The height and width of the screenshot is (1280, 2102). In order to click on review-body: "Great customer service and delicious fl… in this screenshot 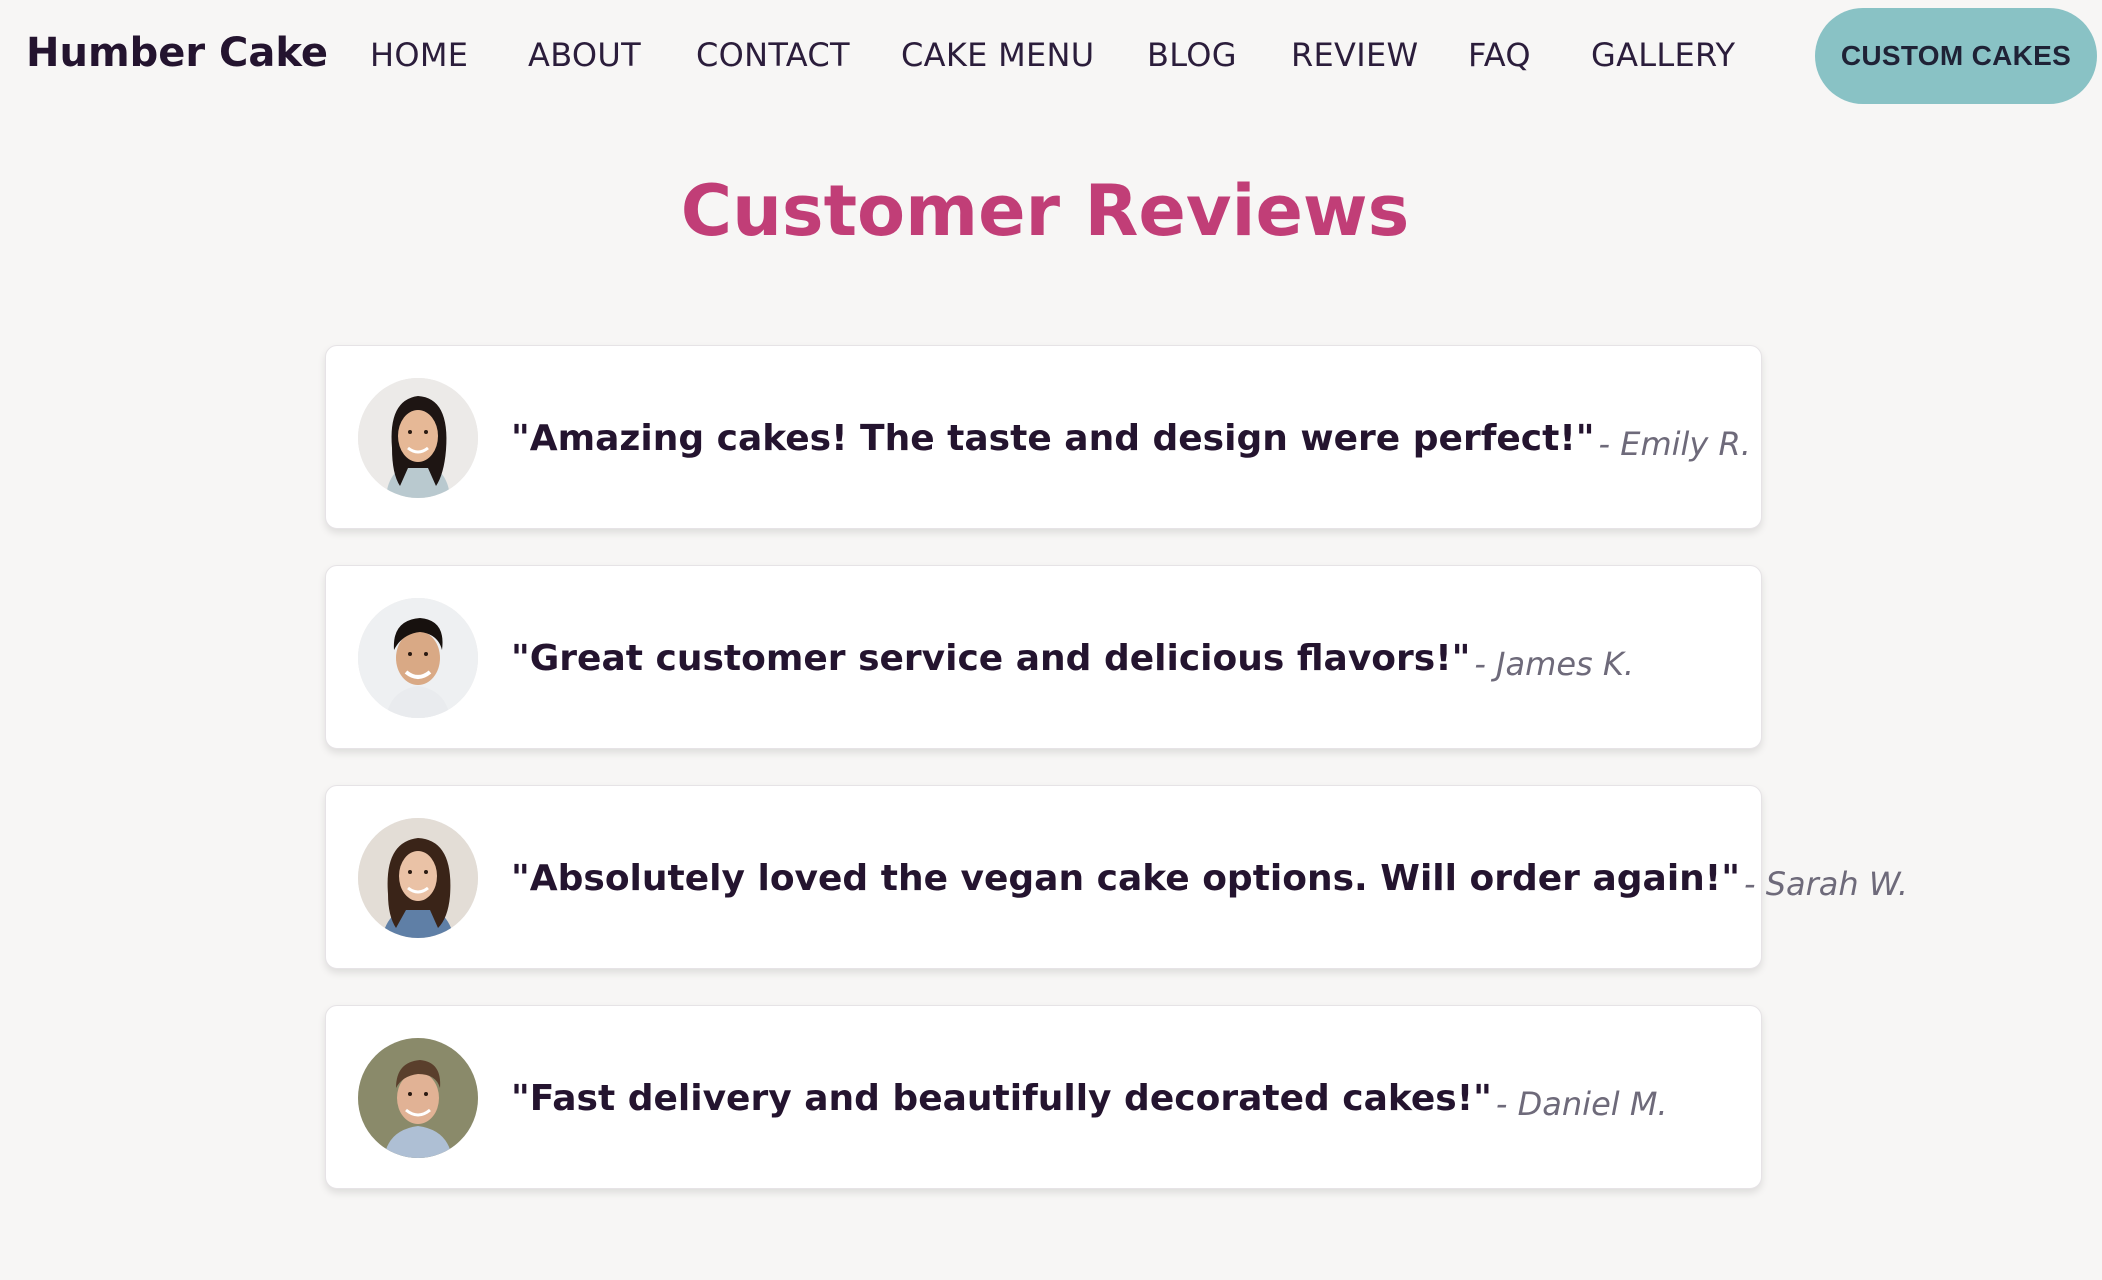, I will do `click(1072, 658)`.